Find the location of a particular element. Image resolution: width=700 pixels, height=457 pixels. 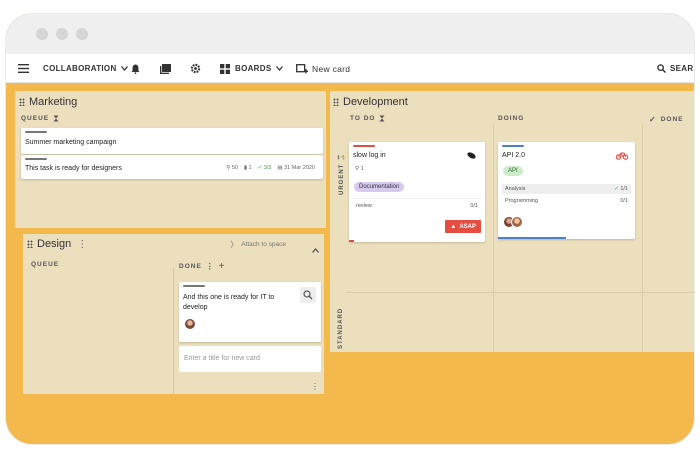

doing-label: DOING is located at coordinates (511, 118).